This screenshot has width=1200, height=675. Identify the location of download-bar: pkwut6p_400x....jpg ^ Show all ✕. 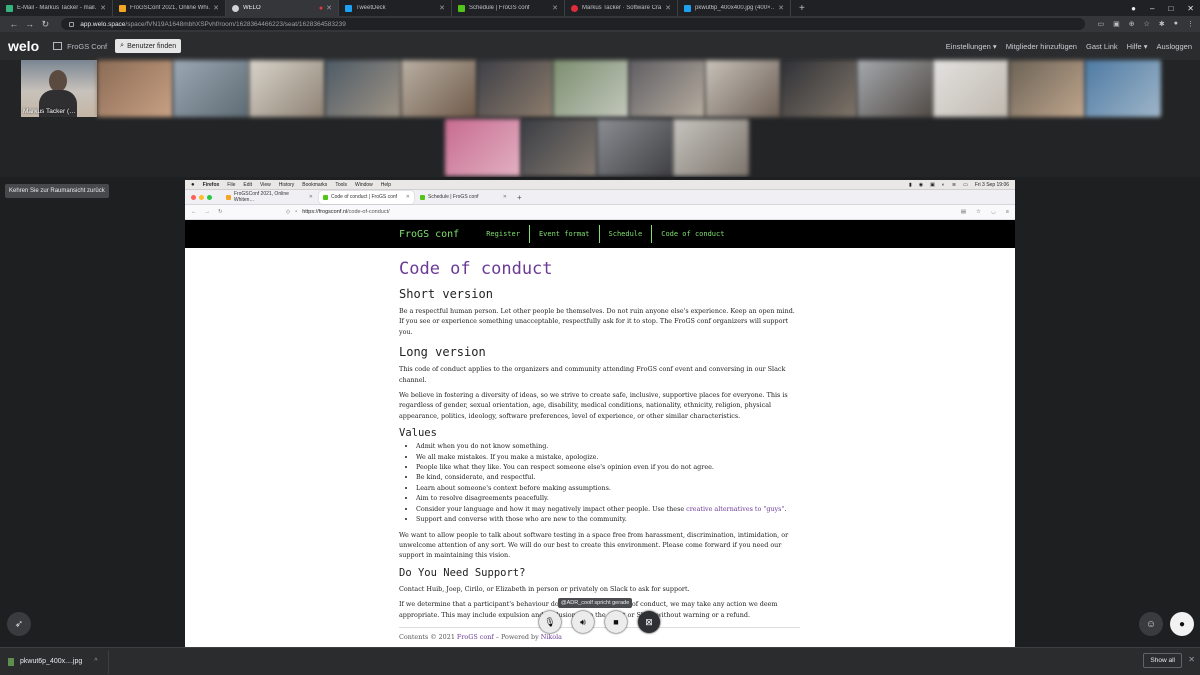
(600, 661).